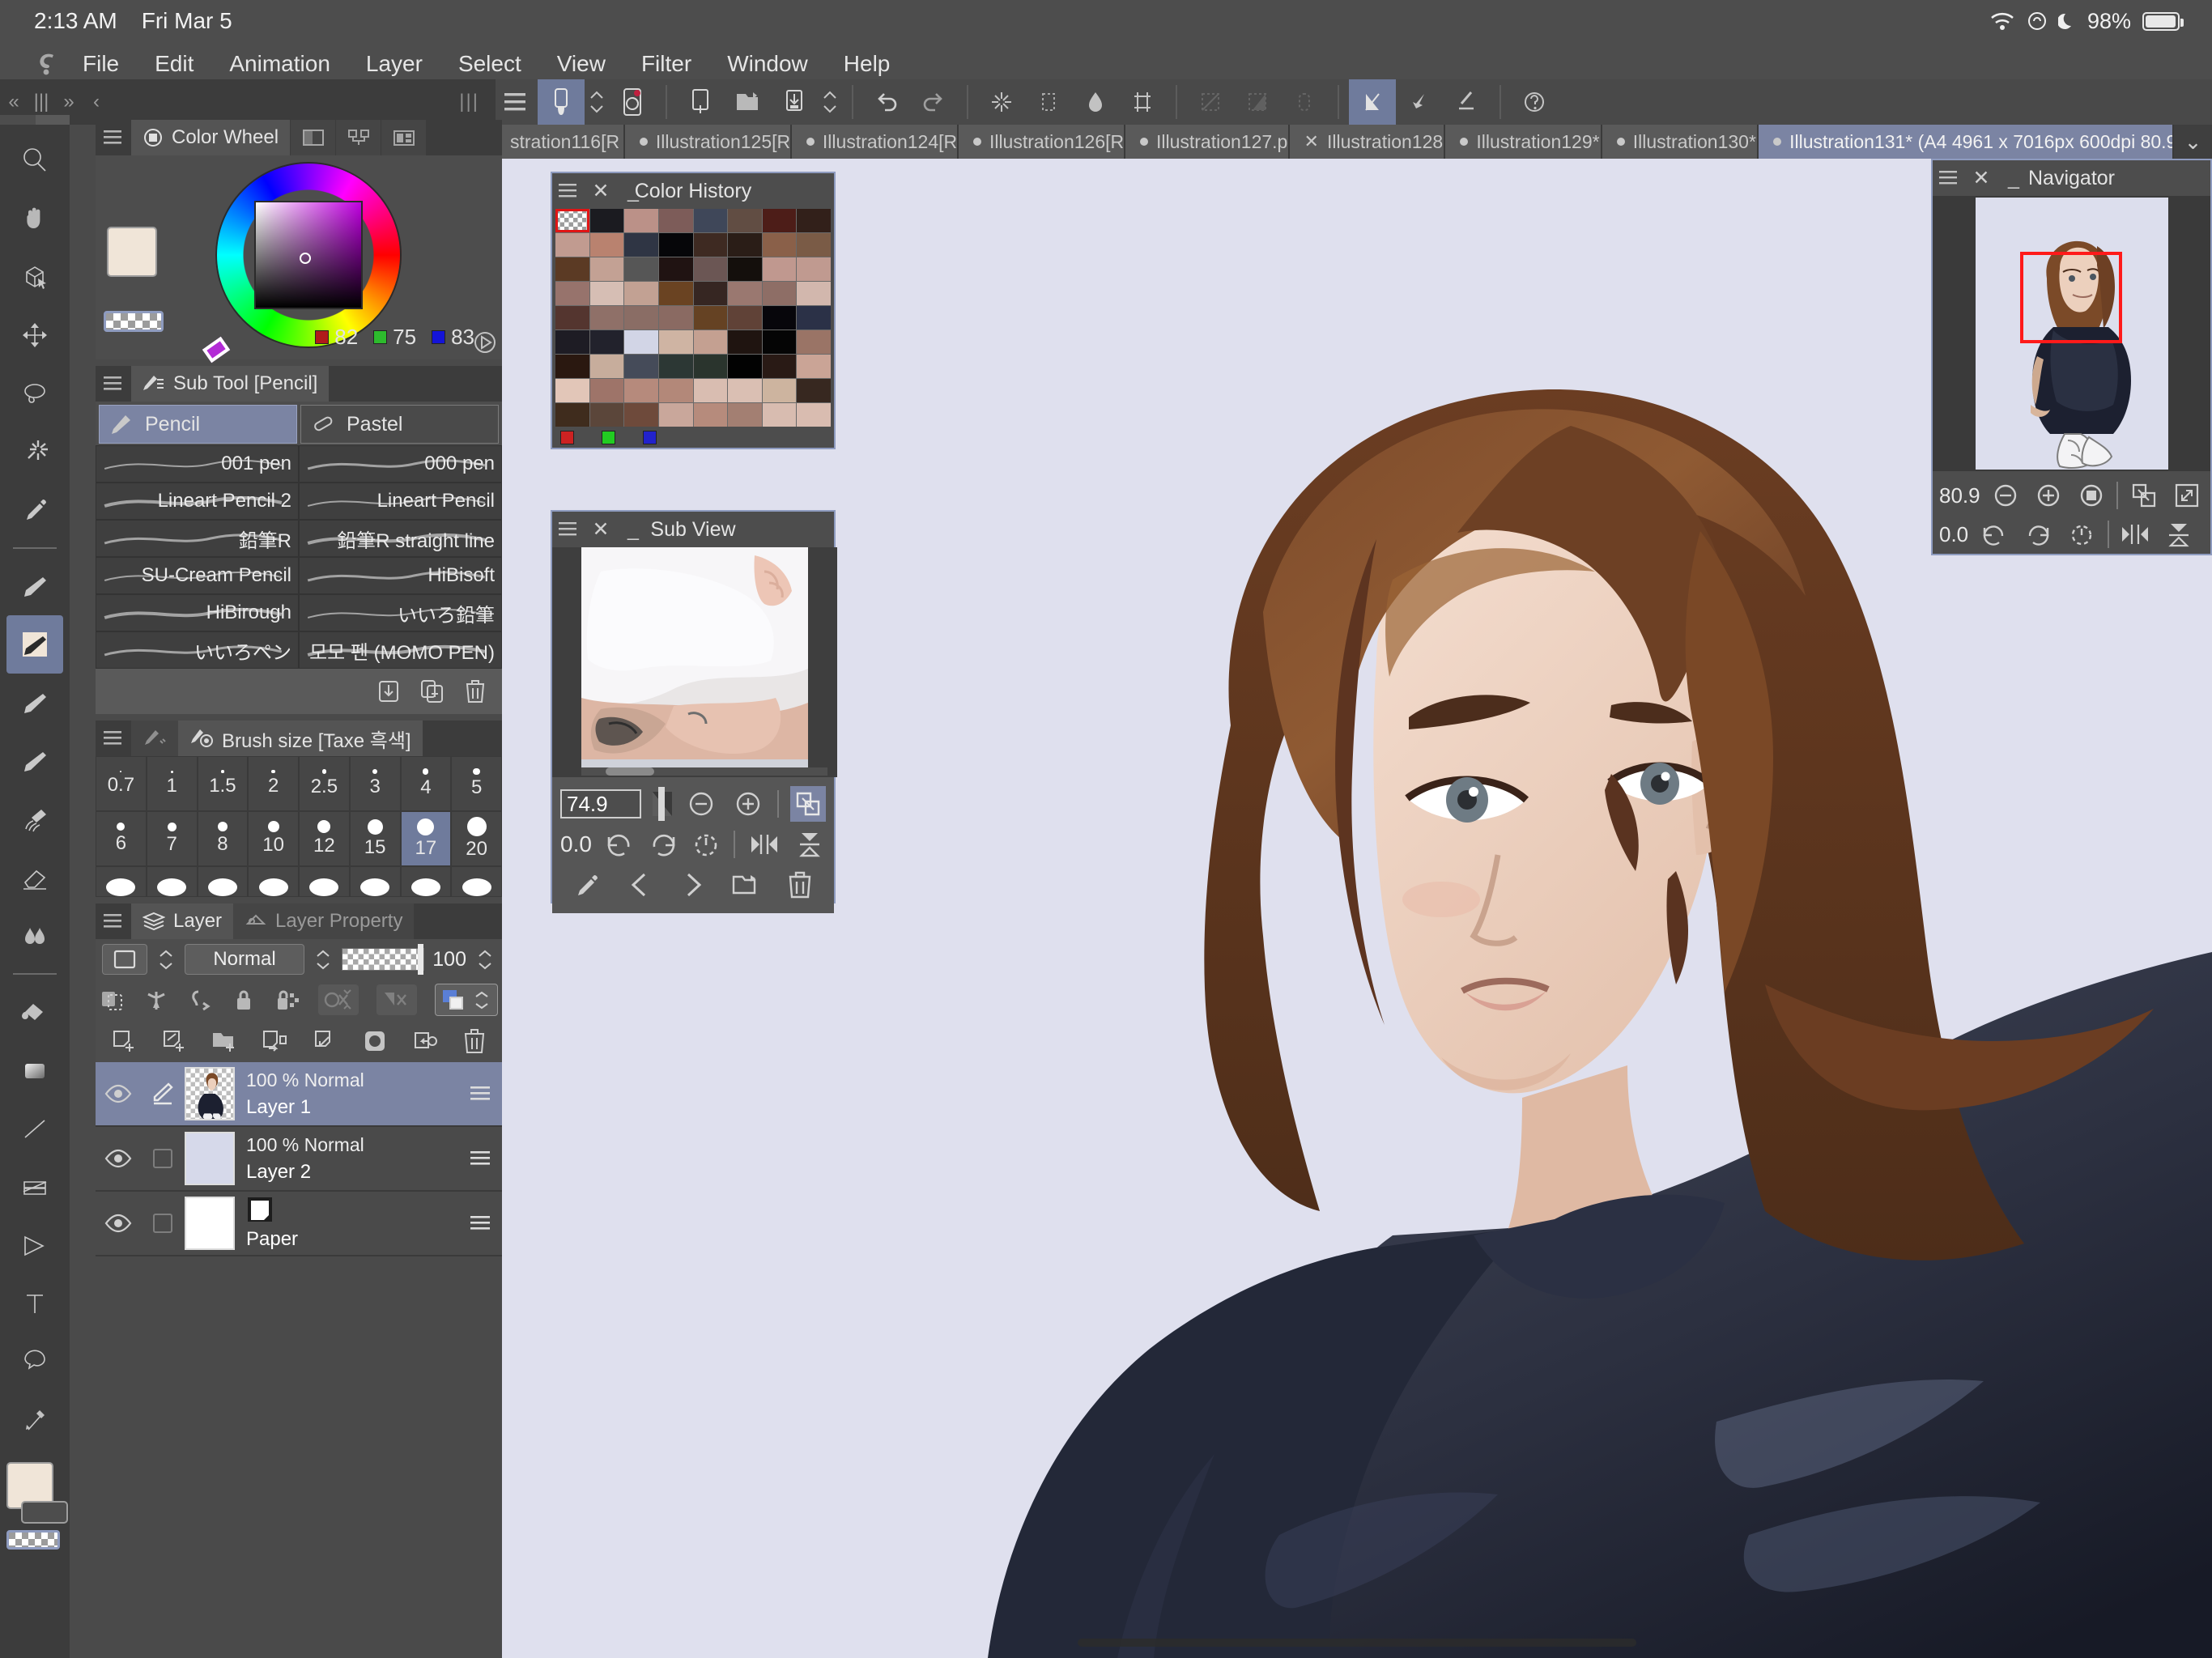  Describe the element at coordinates (34, 703) in the screenshot. I see `airbrush-icon` at that location.